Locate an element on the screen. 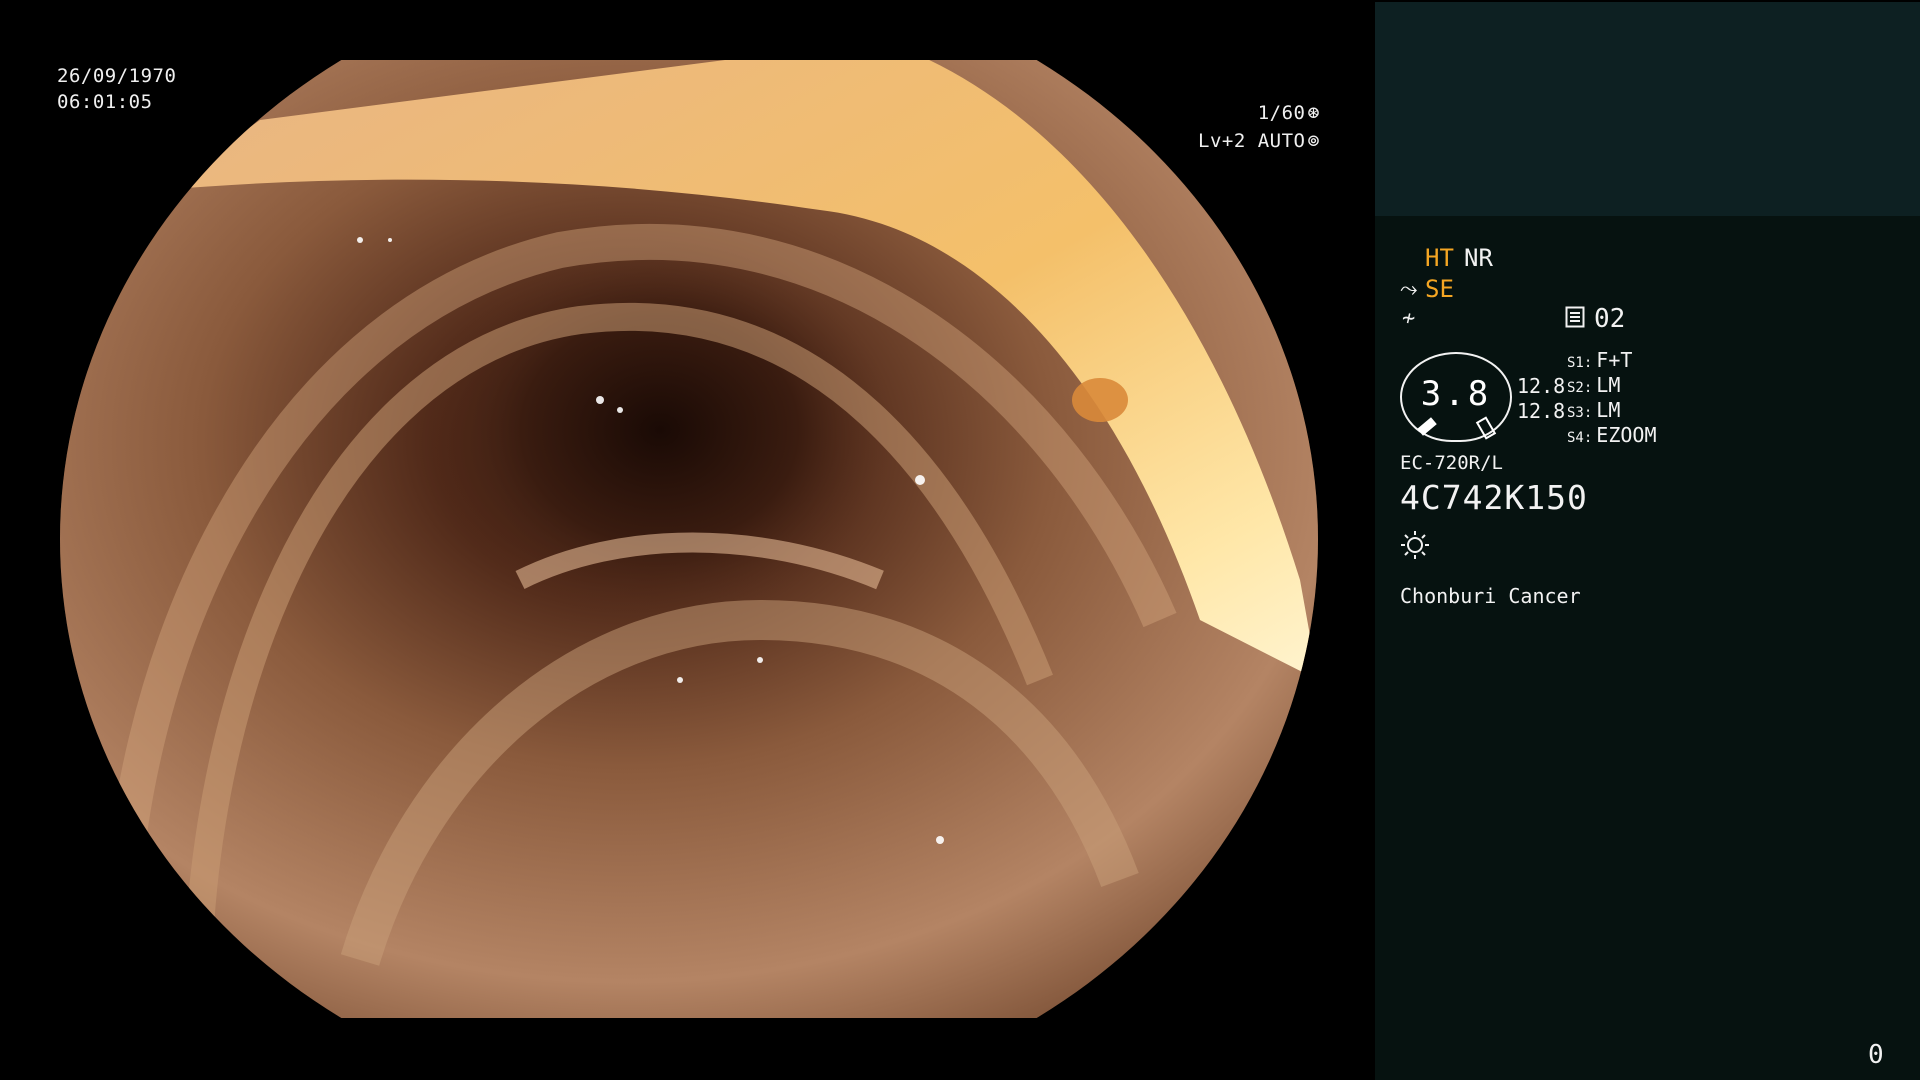 The image size is (1920, 1080). switch-2: S2: LM is located at coordinates (1593, 387).